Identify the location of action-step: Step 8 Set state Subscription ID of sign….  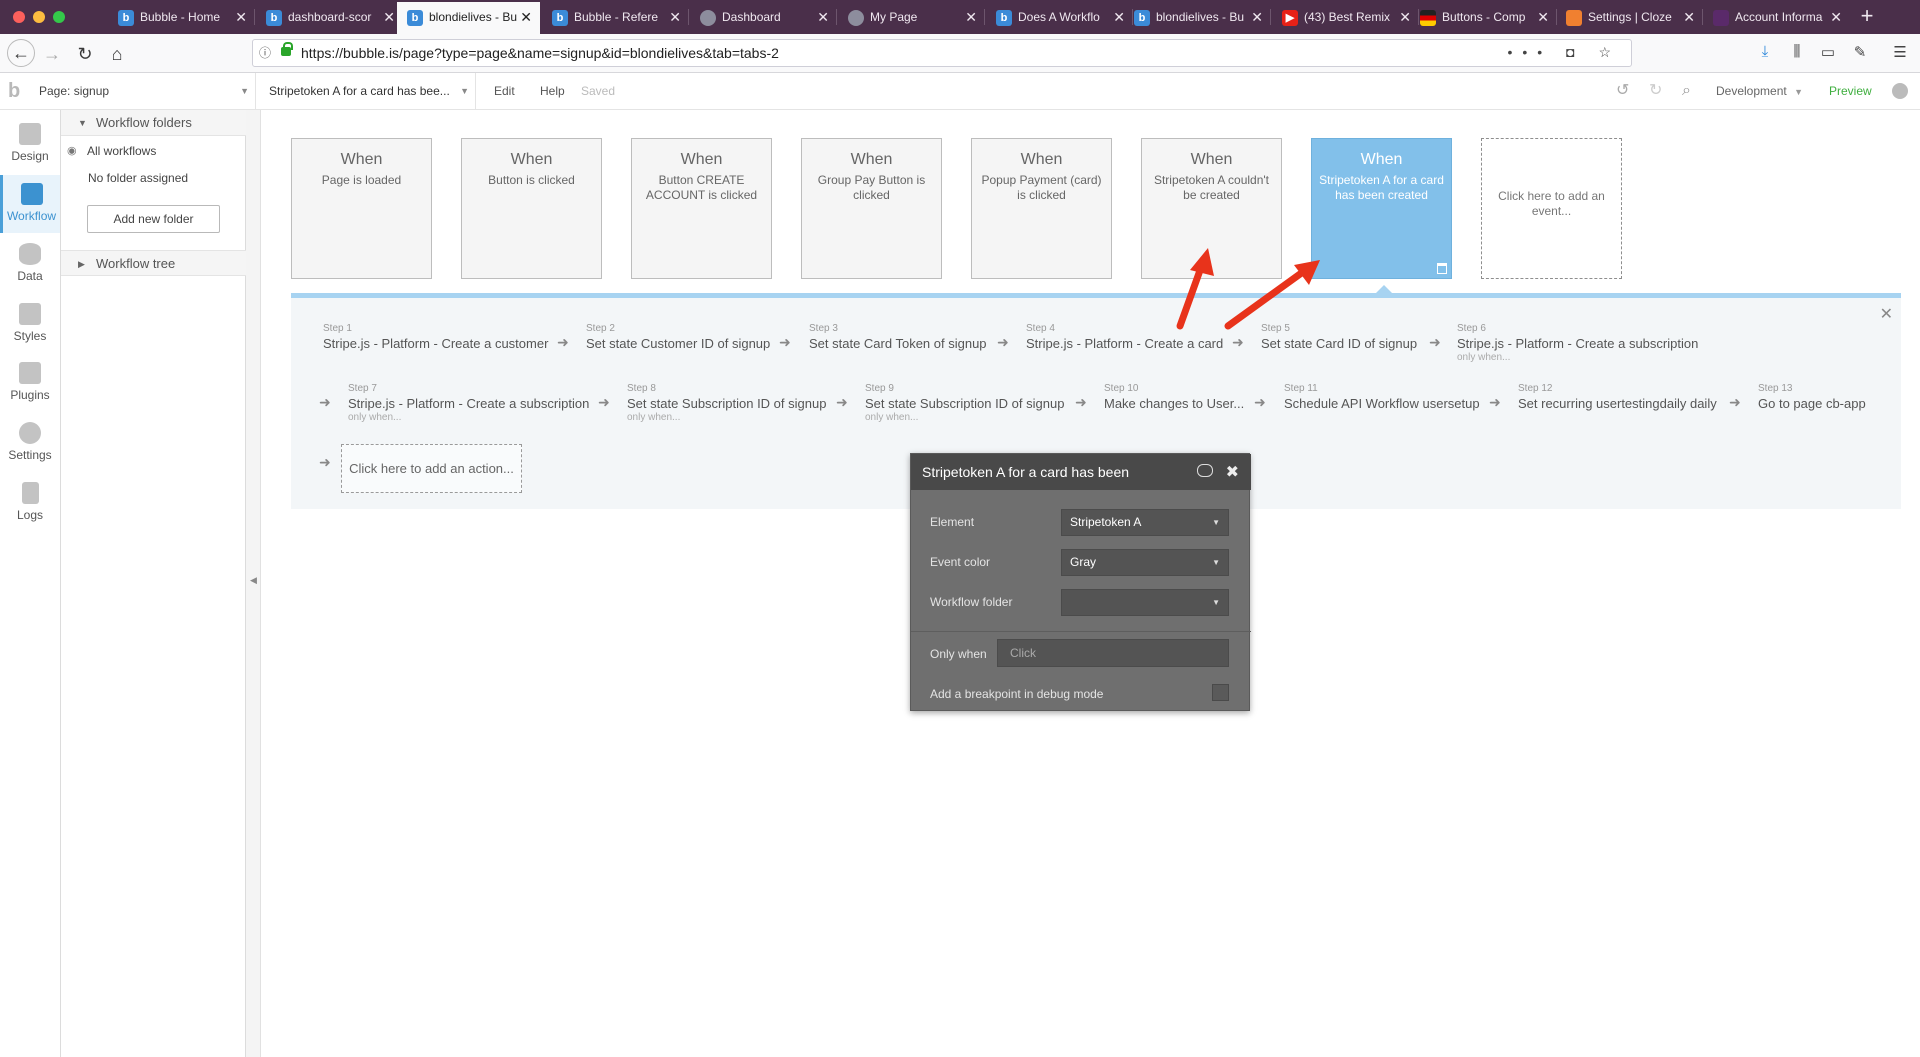
(726, 403).